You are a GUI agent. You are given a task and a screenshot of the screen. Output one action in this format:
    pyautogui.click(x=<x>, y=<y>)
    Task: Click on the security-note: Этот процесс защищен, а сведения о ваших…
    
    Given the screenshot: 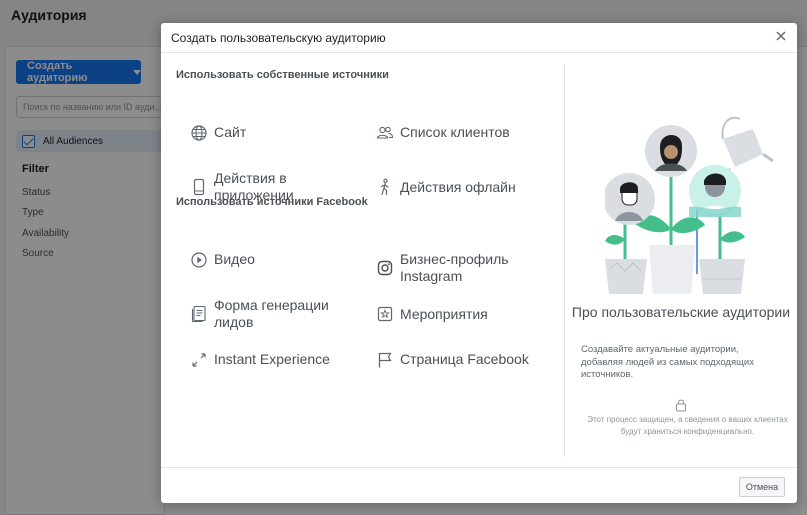 What is the action you would take?
    pyautogui.click(x=687, y=425)
    